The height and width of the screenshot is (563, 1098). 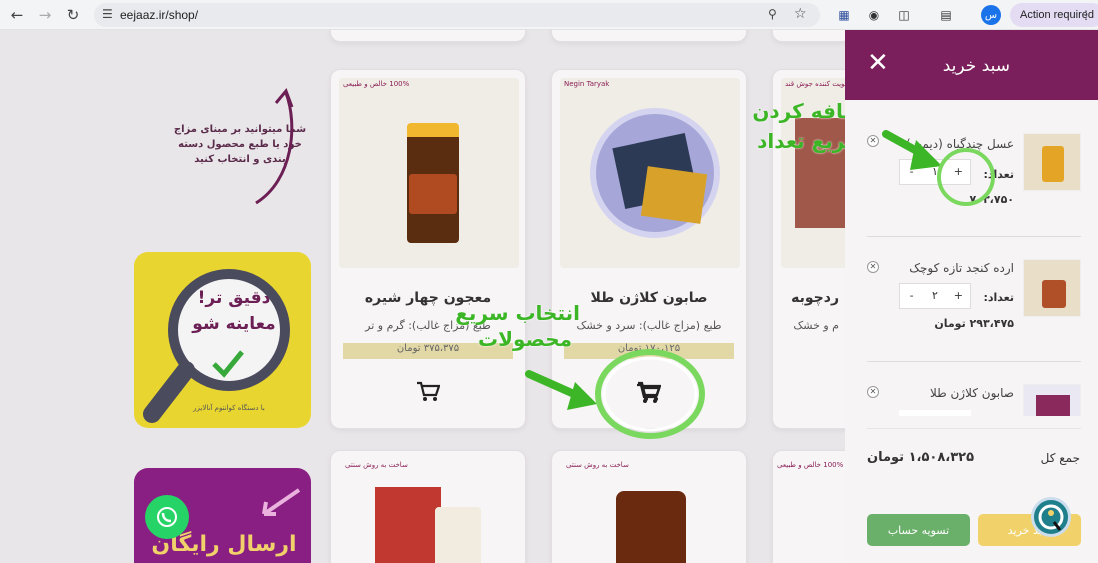 What do you see at coordinates (159, 15) in the screenshot?
I see `url-text: eejaaz.ir/shop/` at bounding box center [159, 15].